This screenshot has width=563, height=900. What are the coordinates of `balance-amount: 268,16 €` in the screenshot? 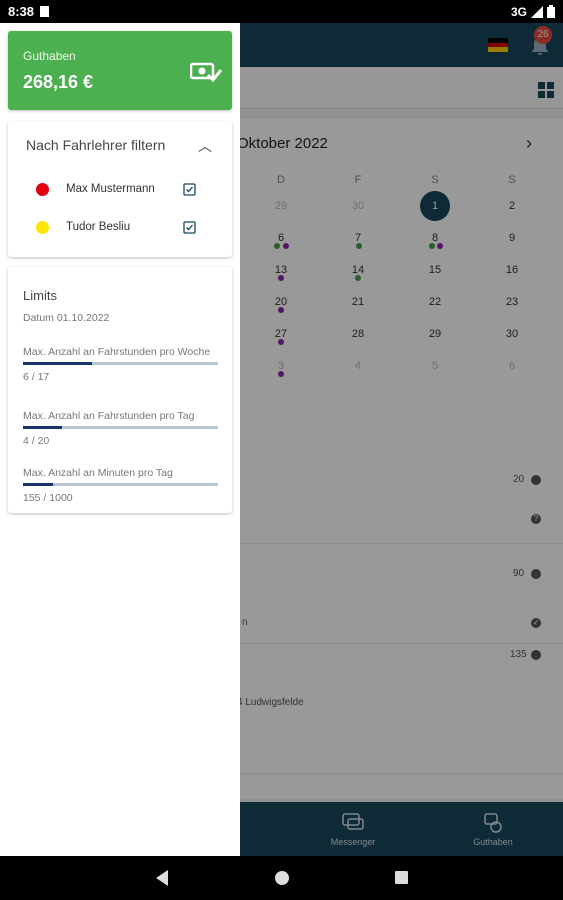 It's located at (58, 82).